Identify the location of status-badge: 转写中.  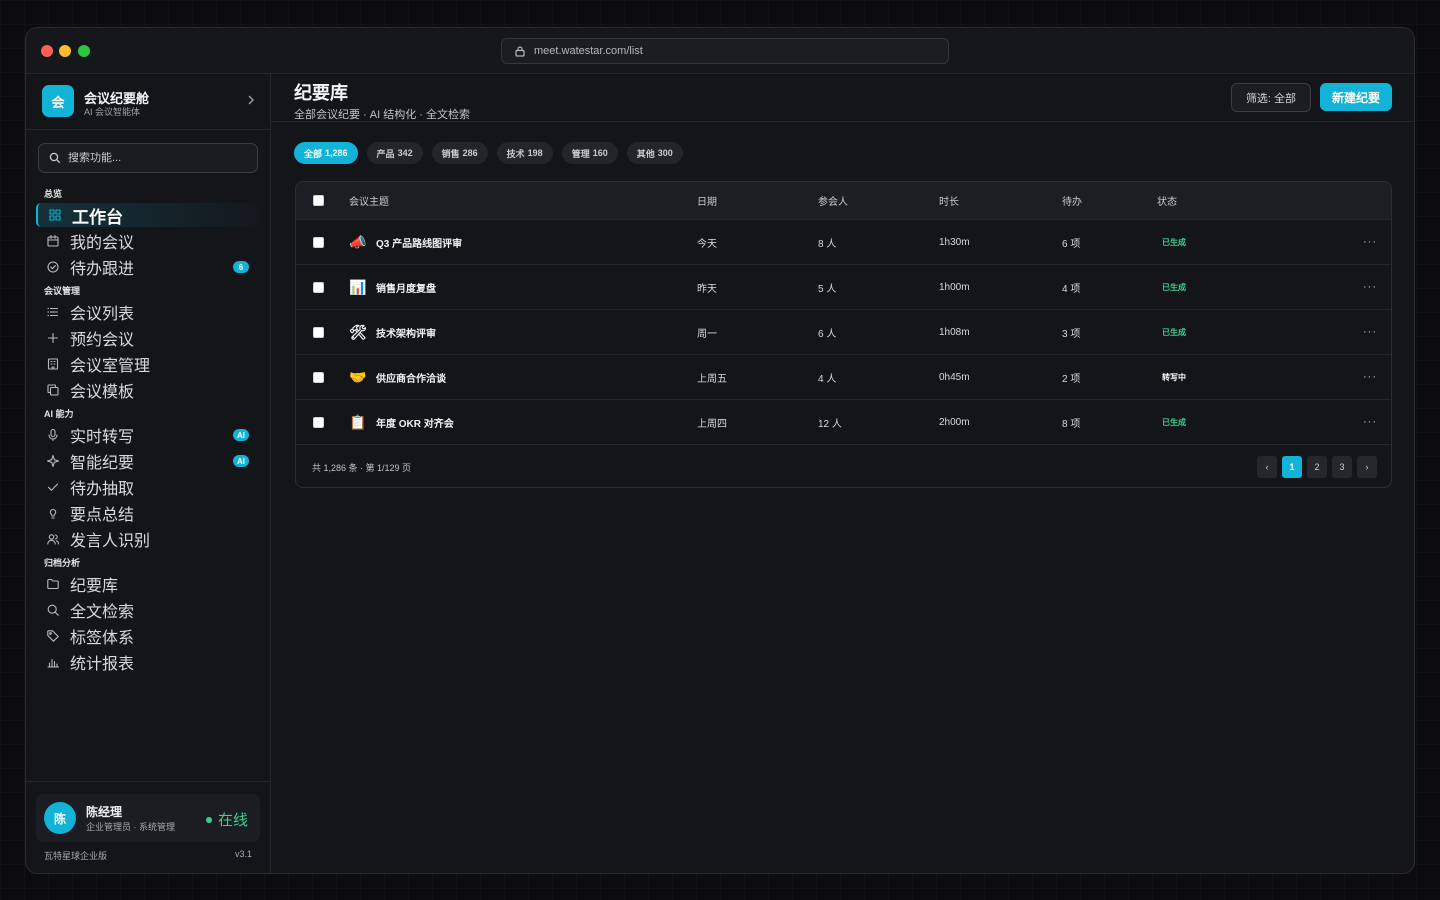
(1174, 377).